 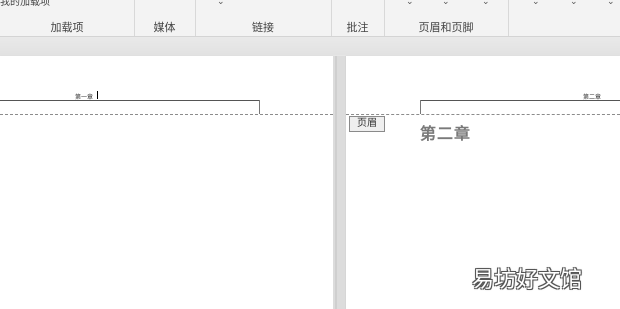 I want to click on group-label-links: 链接, so click(x=263, y=27).